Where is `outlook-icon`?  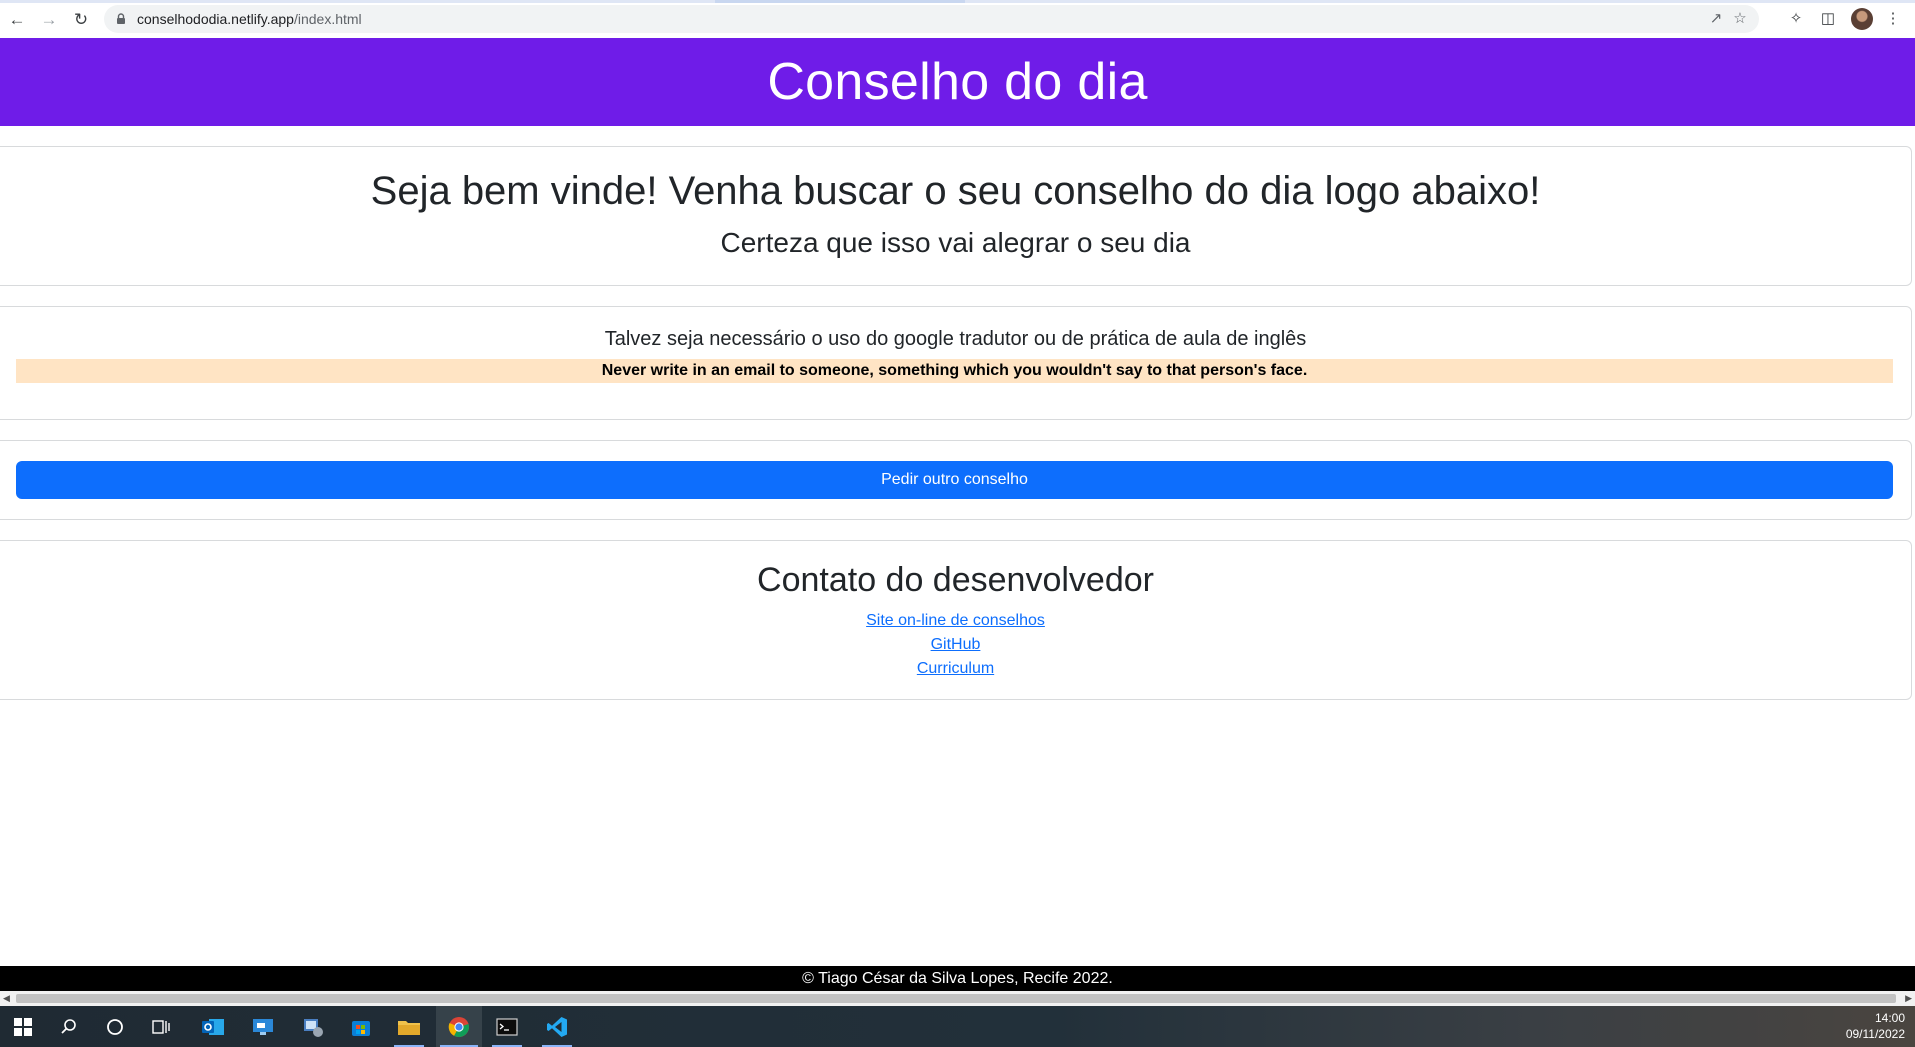
outlook-icon is located at coordinates (213, 1026).